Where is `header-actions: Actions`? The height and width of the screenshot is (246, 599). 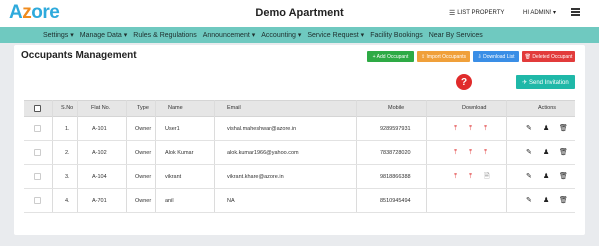
header-actions: Actions is located at coordinates (547, 108).